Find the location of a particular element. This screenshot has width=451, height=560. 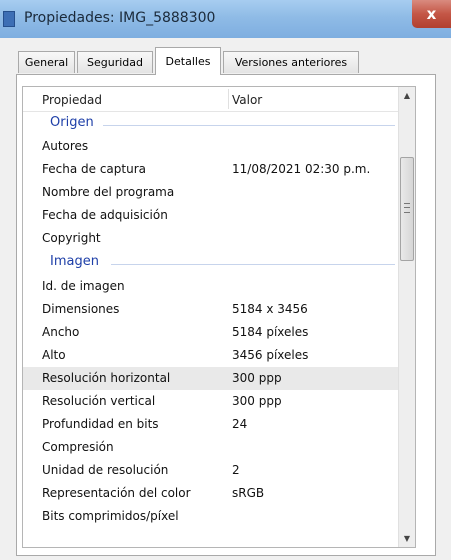

property-row: Profundidad en bits 24 is located at coordinates (211, 424).